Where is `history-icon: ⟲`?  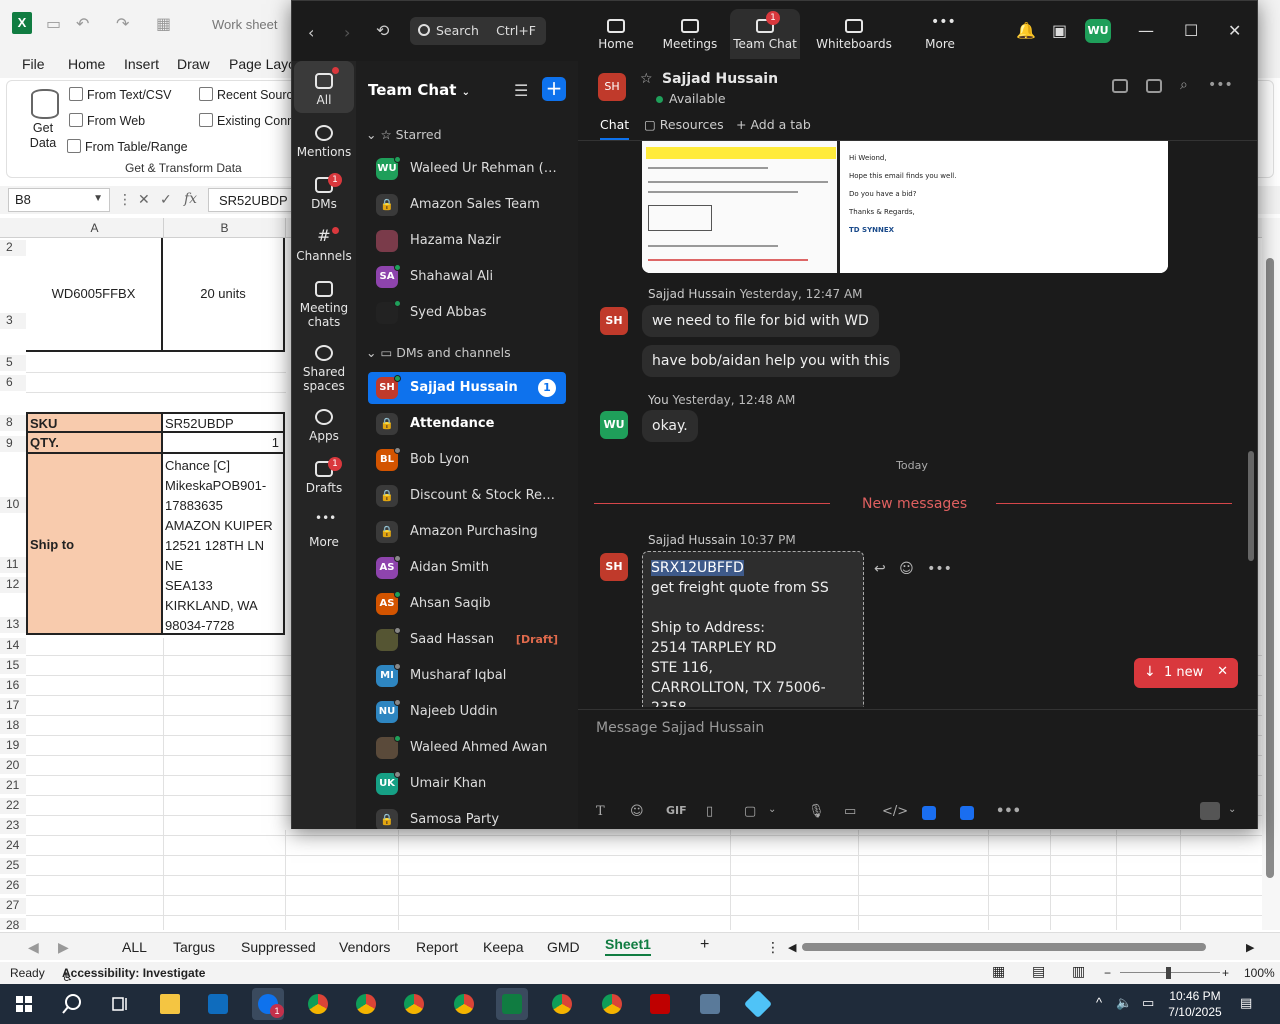
history-icon: ⟲ is located at coordinates (382, 30).